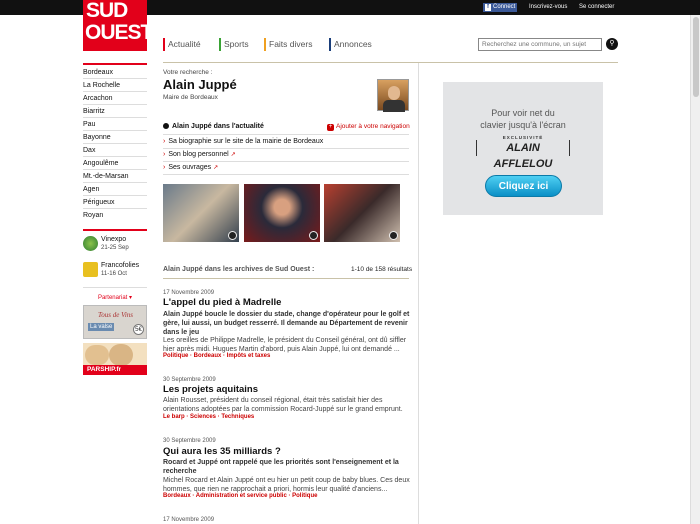 The height and width of the screenshot is (524, 700). What do you see at coordinates (504, 7) in the screenshot?
I see `facebook-connect-label: Connect` at bounding box center [504, 7].